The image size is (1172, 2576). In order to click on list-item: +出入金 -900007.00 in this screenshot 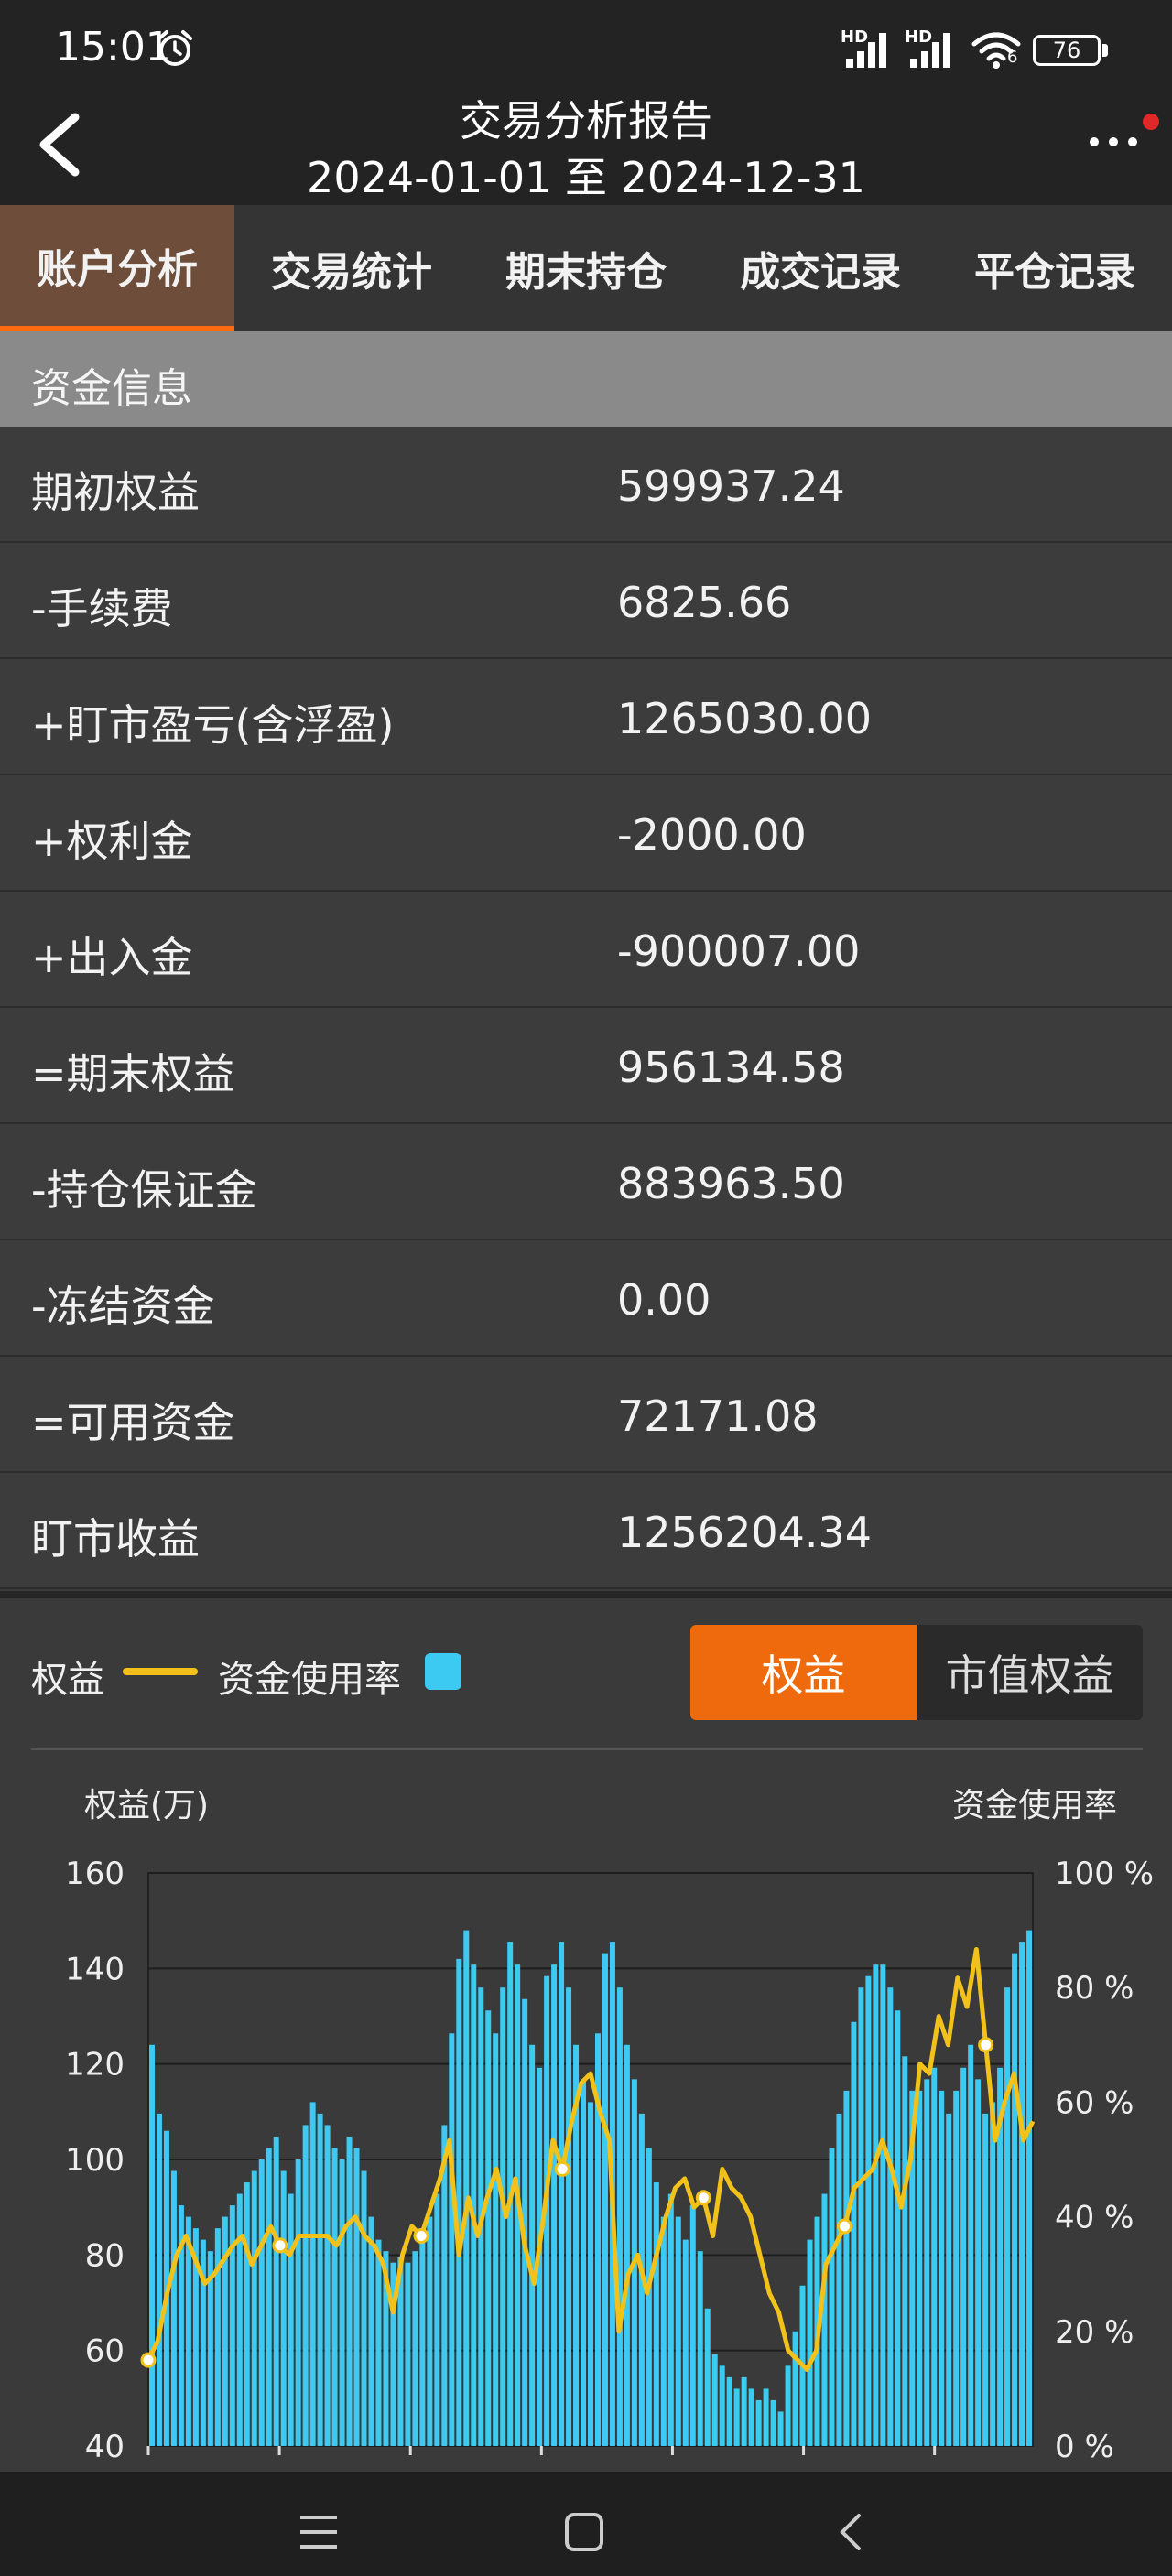, I will do `click(586, 950)`.